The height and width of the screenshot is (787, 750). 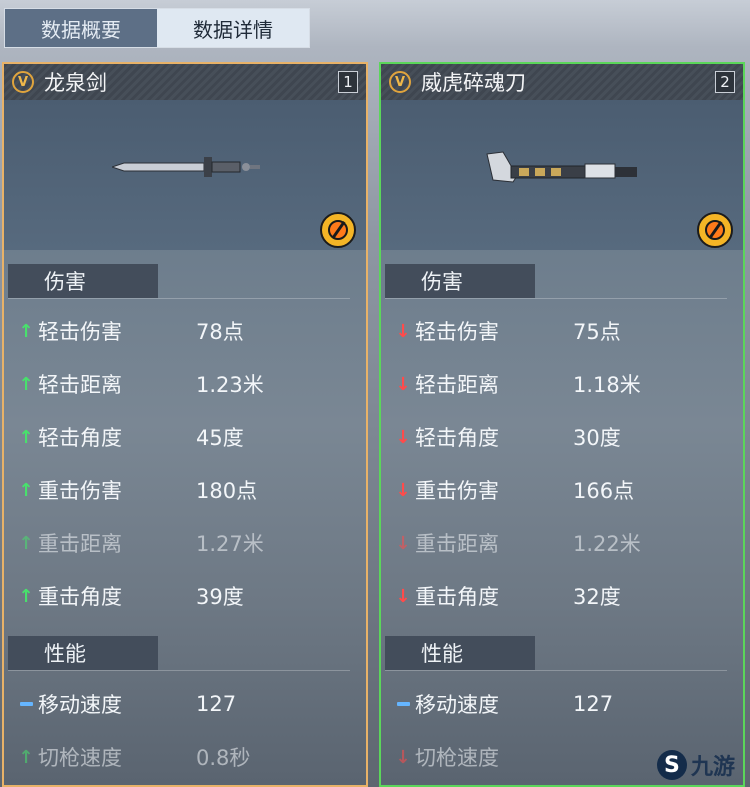 I want to click on stat-value: 1.27米, so click(x=230, y=544).